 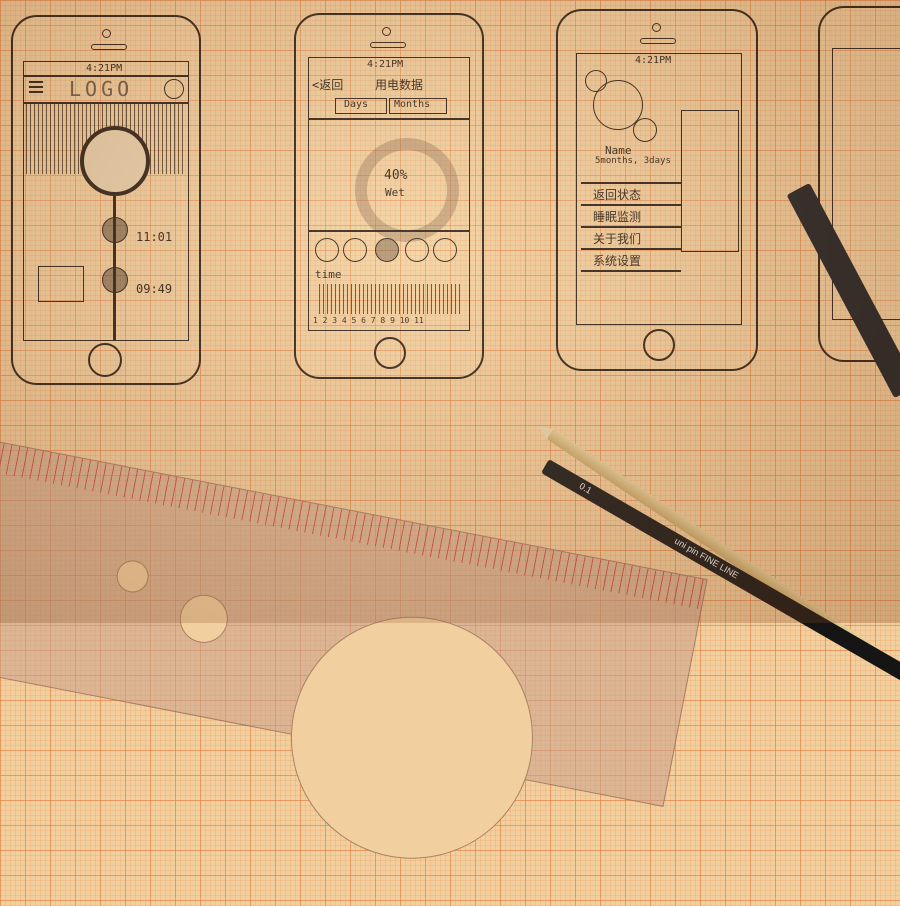 What do you see at coordinates (412, 737) in the screenshot?
I see `protractor-arc` at bounding box center [412, 737].